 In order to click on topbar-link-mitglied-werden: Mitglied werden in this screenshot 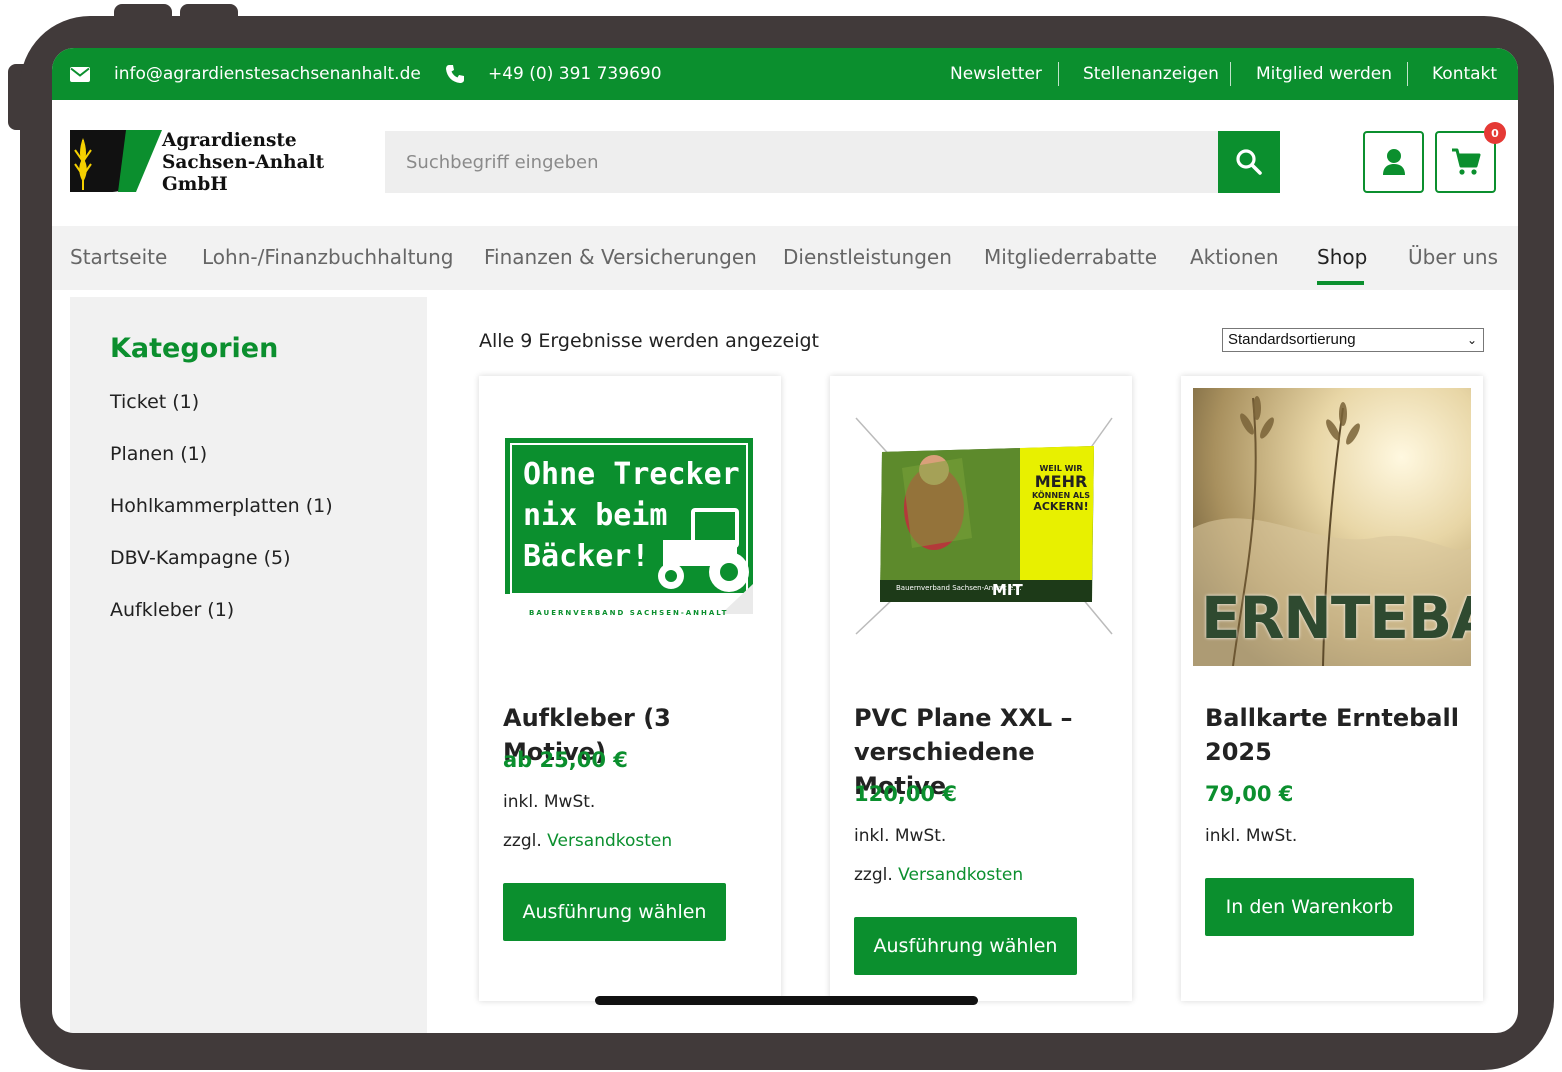, I will do `click(1324, 74)`.